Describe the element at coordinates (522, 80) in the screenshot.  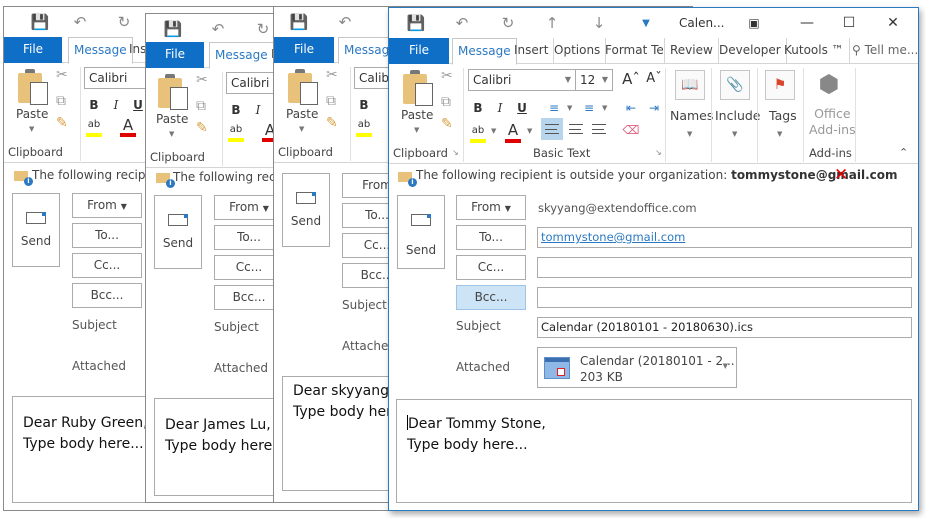
I see `font-name-box: Calibri ▼` at that location.